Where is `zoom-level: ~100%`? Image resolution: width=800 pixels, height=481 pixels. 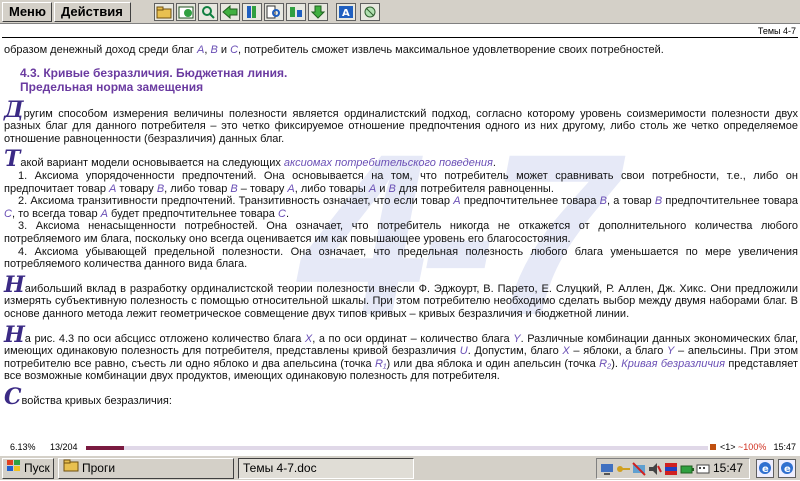 zoom-level: ~100% is located at coordinates (752, 447).